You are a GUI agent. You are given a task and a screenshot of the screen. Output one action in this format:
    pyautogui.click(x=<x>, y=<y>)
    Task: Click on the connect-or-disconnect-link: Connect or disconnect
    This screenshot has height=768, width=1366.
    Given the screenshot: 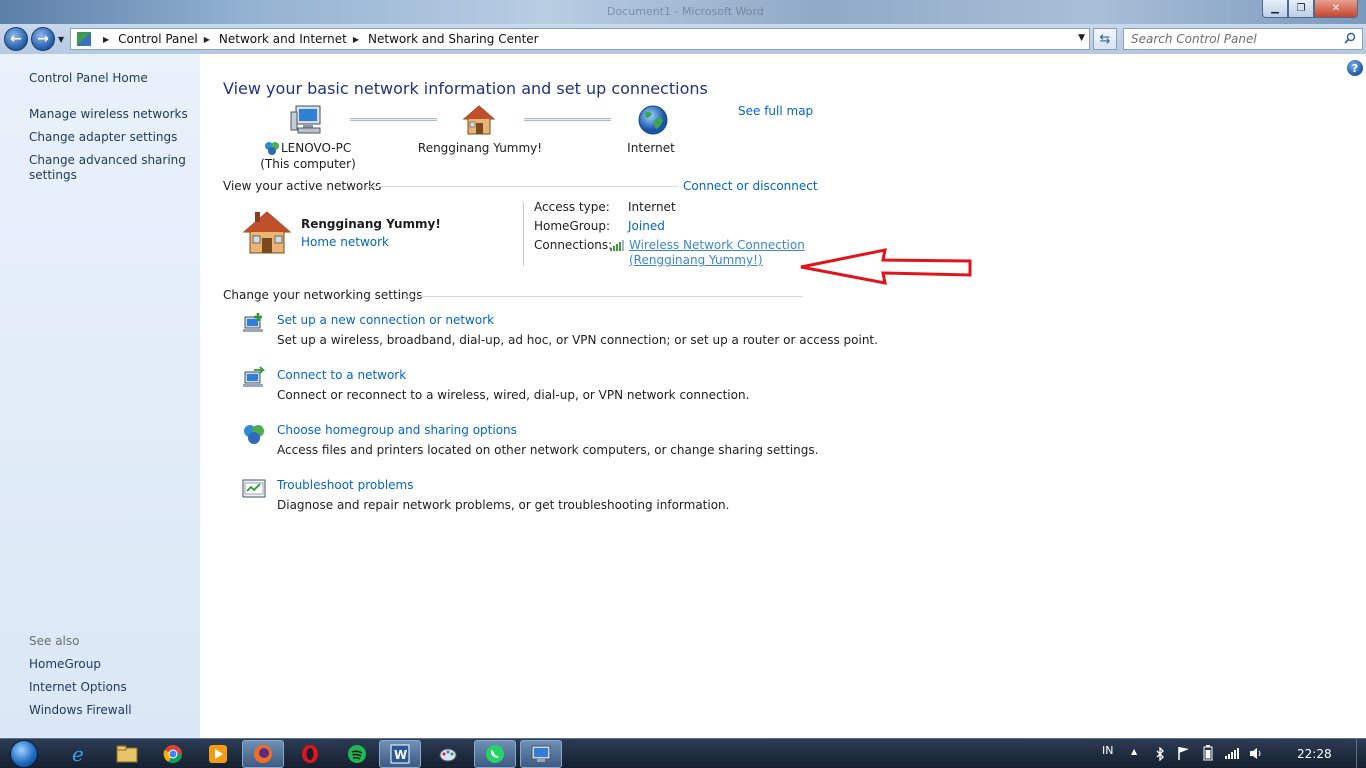 What is the action you would take?
    pyautogui.click(x=750, y=186)
    